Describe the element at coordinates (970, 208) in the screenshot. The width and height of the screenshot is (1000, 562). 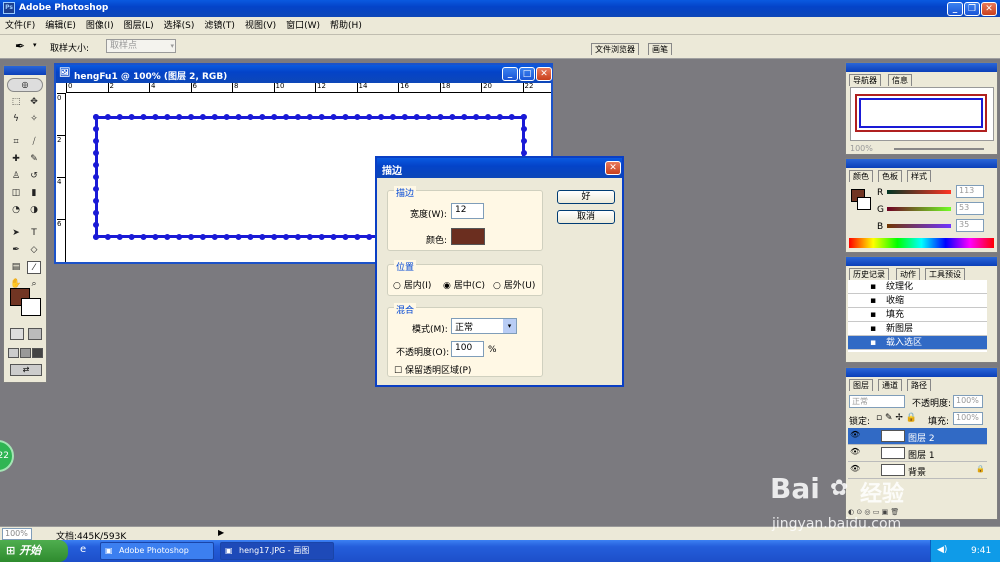
I see `g-input: 53` at that location.